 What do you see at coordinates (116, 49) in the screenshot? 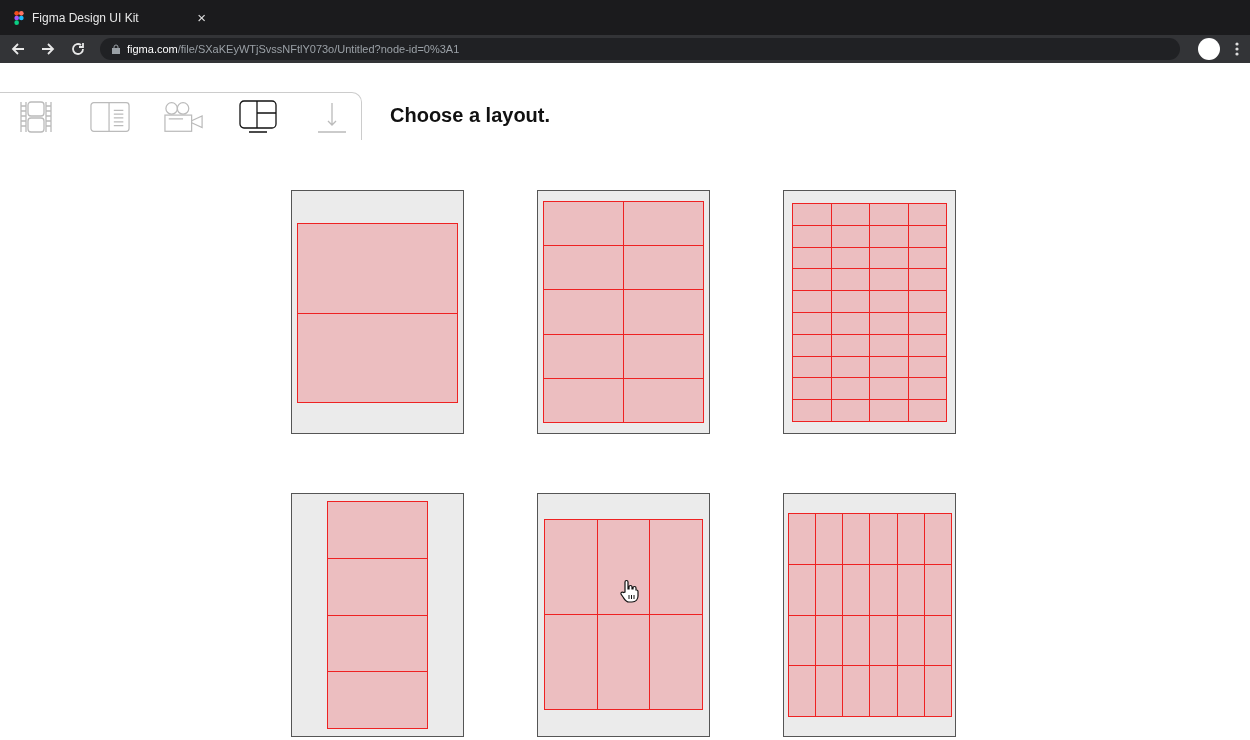
I see `lock-icon` at bounding box center [116, 49].